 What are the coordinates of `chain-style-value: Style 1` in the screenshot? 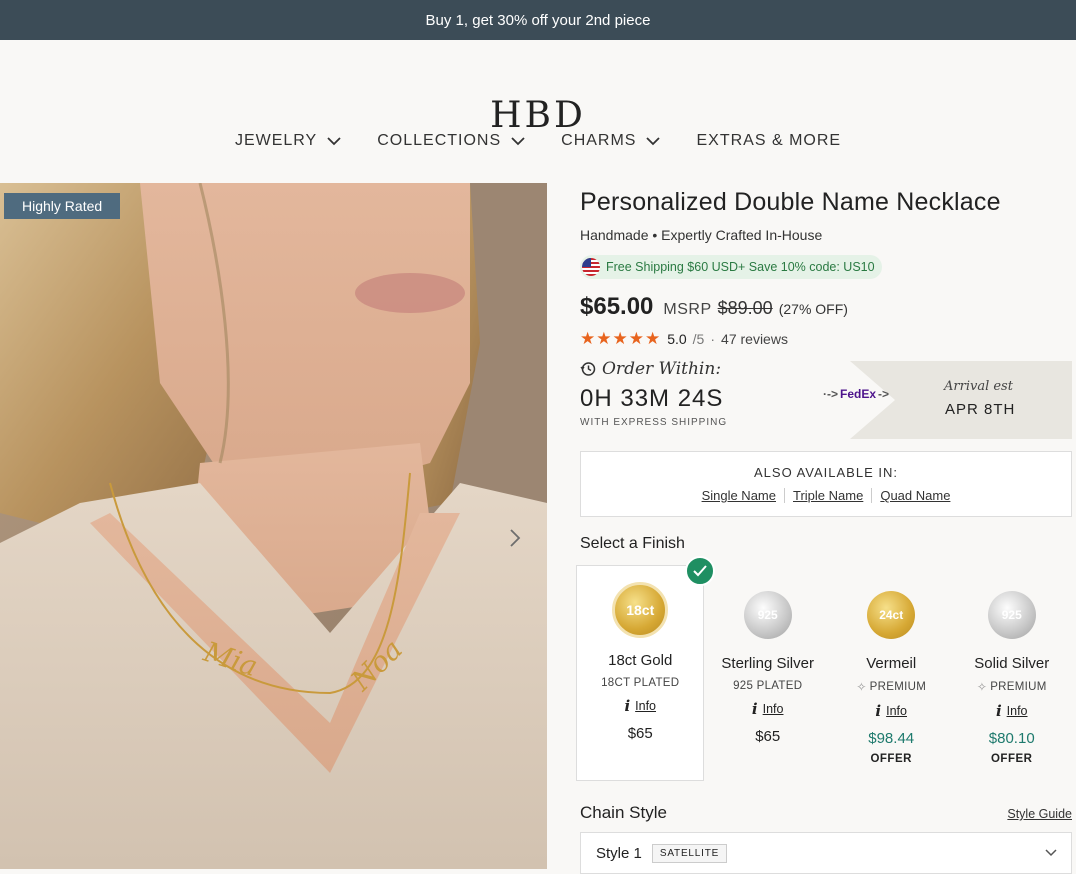 It's located at (619, 853).